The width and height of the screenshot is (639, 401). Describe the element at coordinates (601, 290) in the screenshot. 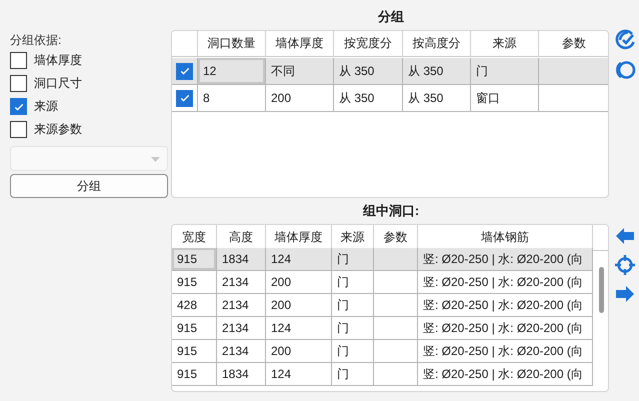

I see `scrollbar` at that location.